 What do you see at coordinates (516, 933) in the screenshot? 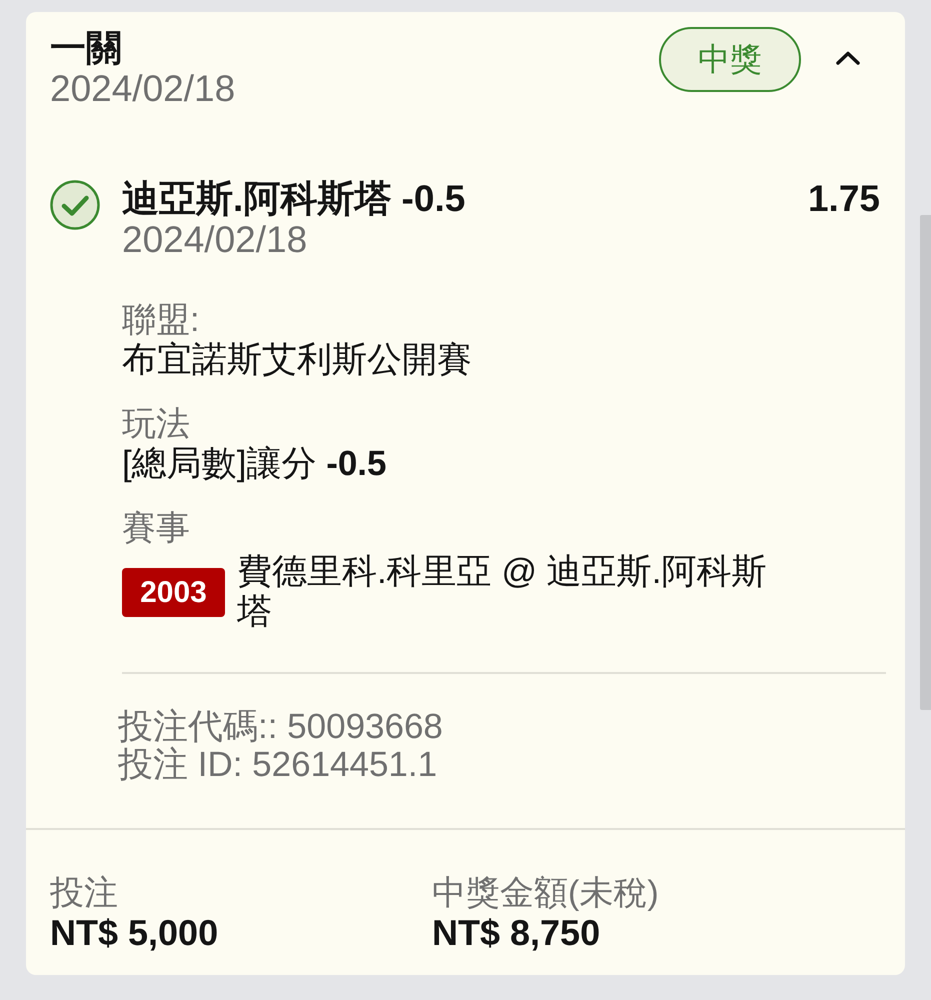
I see `total-value: NT$ 8,750` at bounding box center [516, 933].